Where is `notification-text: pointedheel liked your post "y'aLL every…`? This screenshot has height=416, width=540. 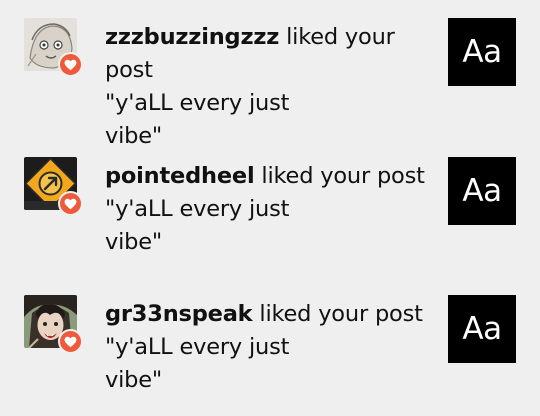
notification-text: pointedheel liked your post "y'aLL every… is located at coordinates (272, 209).